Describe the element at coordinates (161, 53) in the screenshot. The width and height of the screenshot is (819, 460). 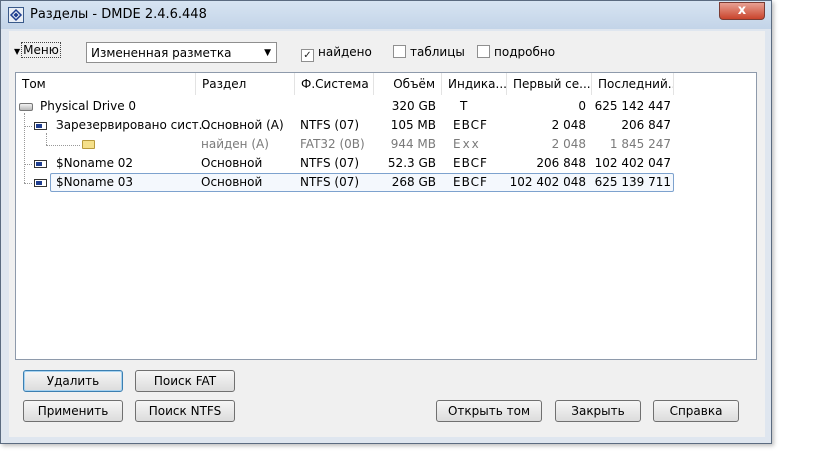
I see `combobox-value: Измененная разметка` at that location.